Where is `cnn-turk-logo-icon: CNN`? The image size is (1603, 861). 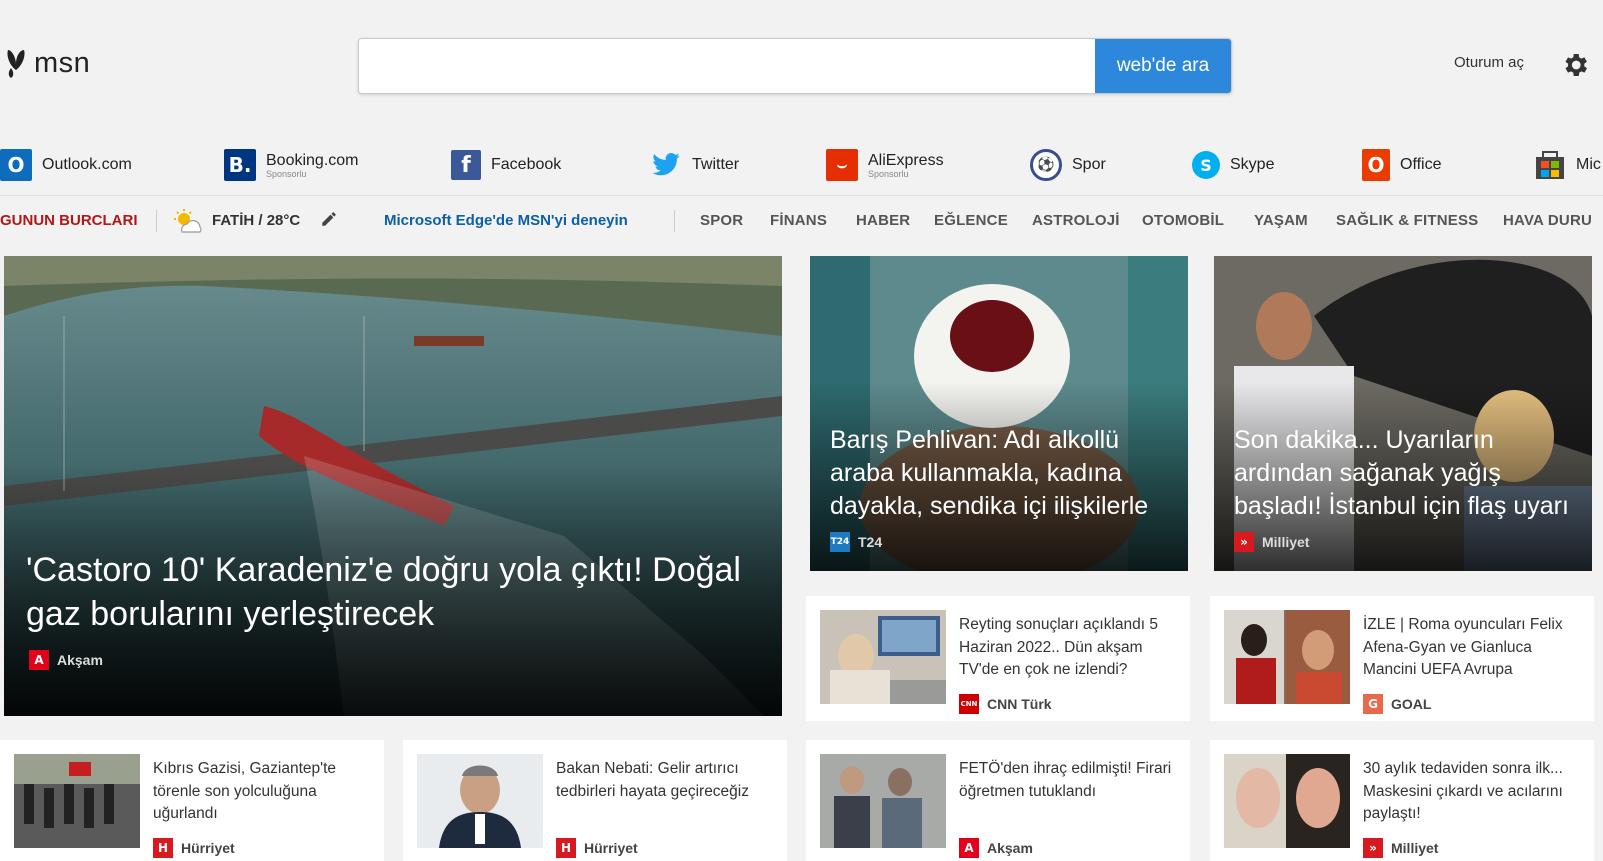
cnn-turk-logo-icon: CNN is located at coordinates (969, 704).